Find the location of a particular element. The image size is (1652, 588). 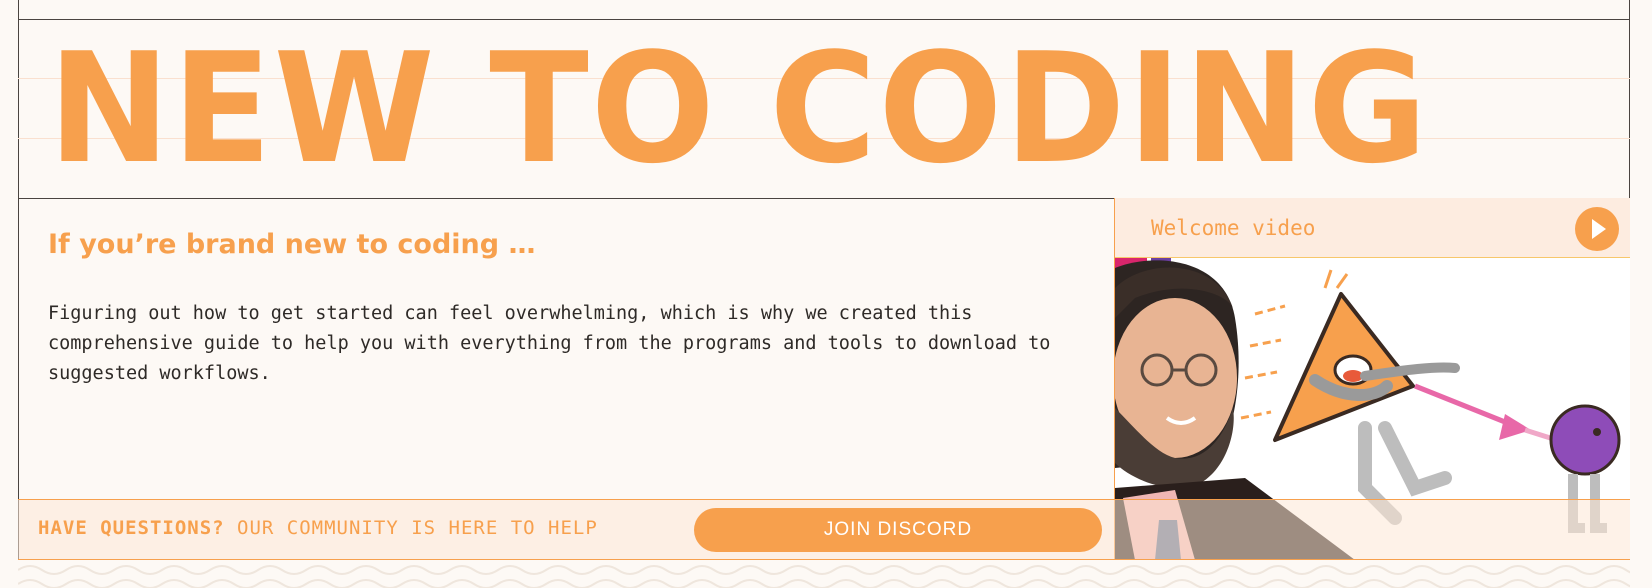

cta-question: HAVE QUESTIONS? is located at coordinates (131, 528).